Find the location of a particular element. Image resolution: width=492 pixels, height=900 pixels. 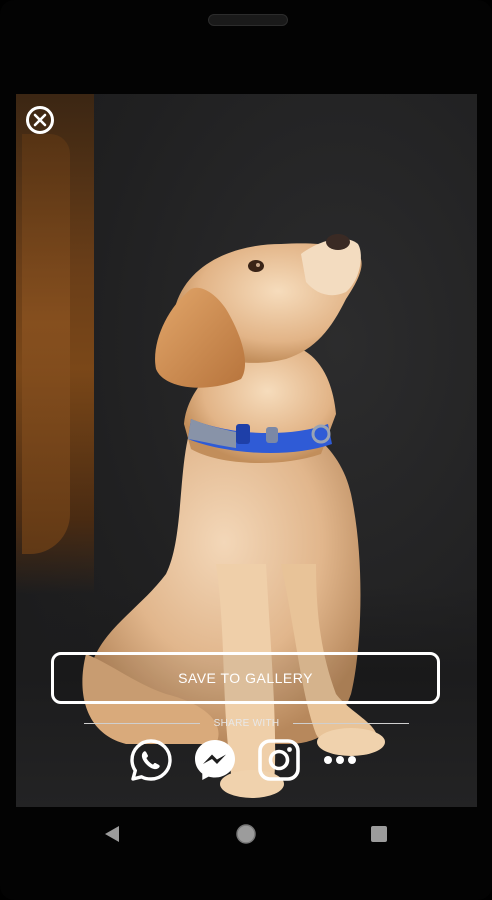

share-with-label: SHARE WITH is located at coordinates (246, 723).